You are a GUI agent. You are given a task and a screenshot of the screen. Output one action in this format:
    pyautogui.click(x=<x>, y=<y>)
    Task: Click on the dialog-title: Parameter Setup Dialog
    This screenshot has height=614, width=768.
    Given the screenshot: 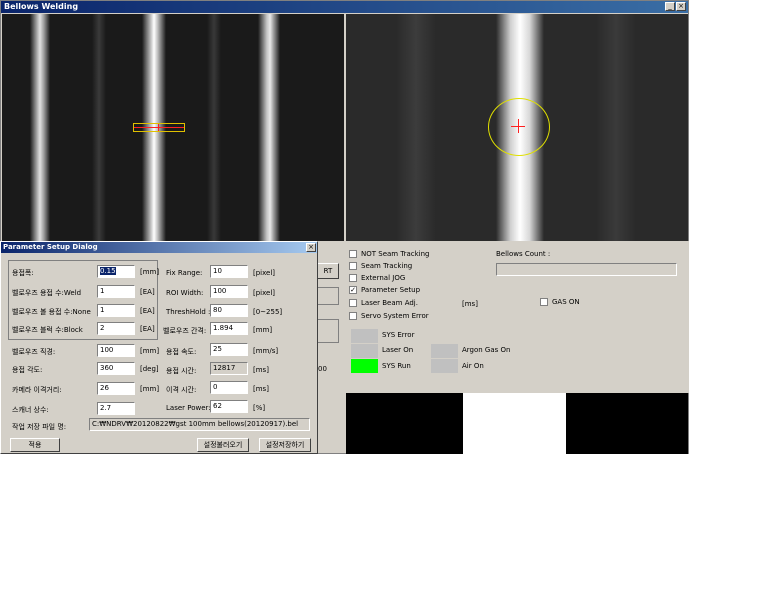 What is the action you would take?
    pyautogui.click(x=50, y=247)
    